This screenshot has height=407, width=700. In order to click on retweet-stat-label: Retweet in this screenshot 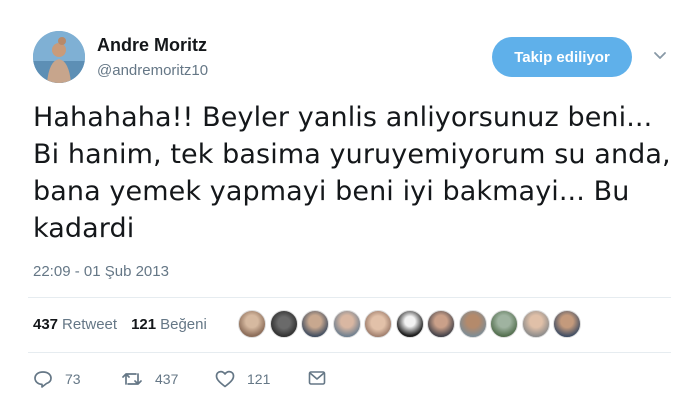, I will do `click(90, 324)`.